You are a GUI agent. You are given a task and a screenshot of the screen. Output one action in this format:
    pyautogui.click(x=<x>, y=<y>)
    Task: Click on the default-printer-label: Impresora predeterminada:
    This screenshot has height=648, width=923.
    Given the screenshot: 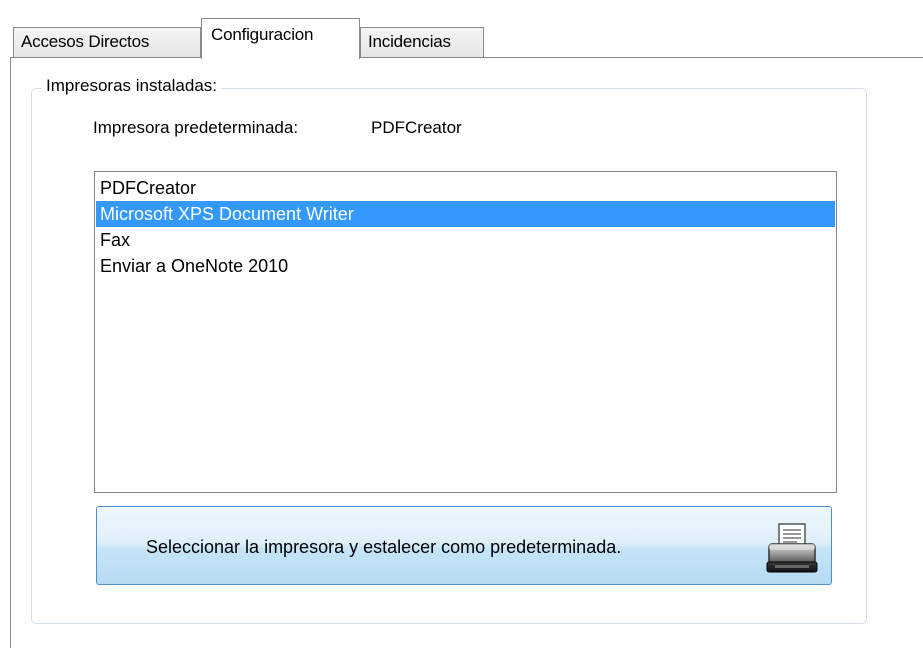 What is the action you would take?
    pyautogui.click(x=196, y=127)
    